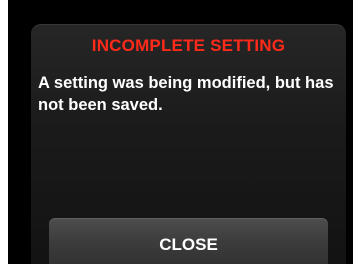 The height and width of the screenshot is (264, 359). Describe the element at coordinates (188, 244) in the screenshot. I see `close-button-label: CLOSE` at that location.